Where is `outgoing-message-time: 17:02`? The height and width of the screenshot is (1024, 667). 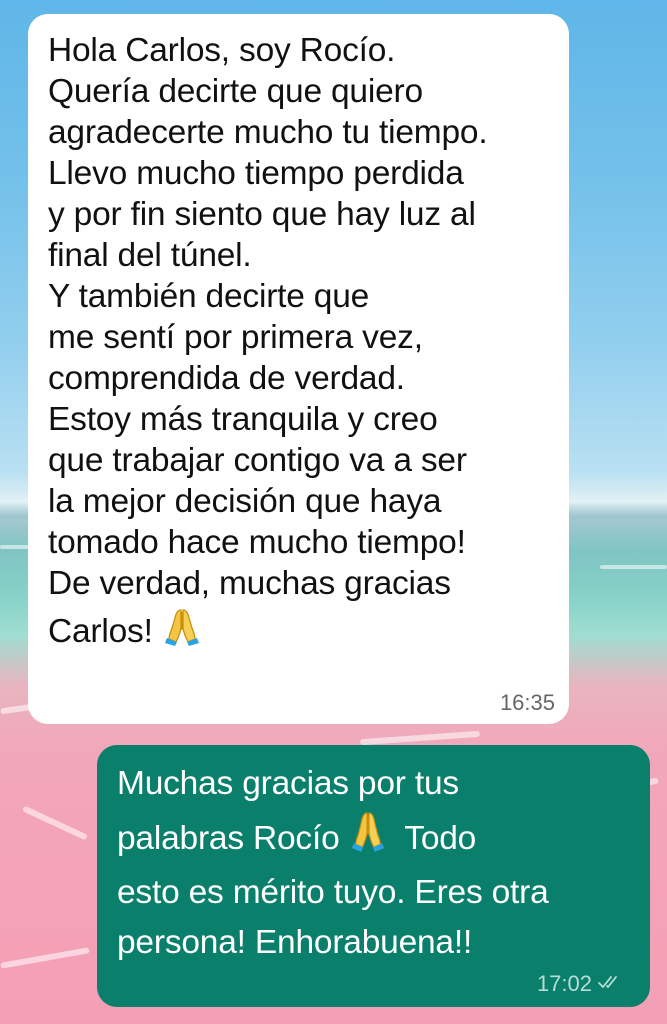 outgoing-message-time: 17:02 is located at coordinates (564, 983).